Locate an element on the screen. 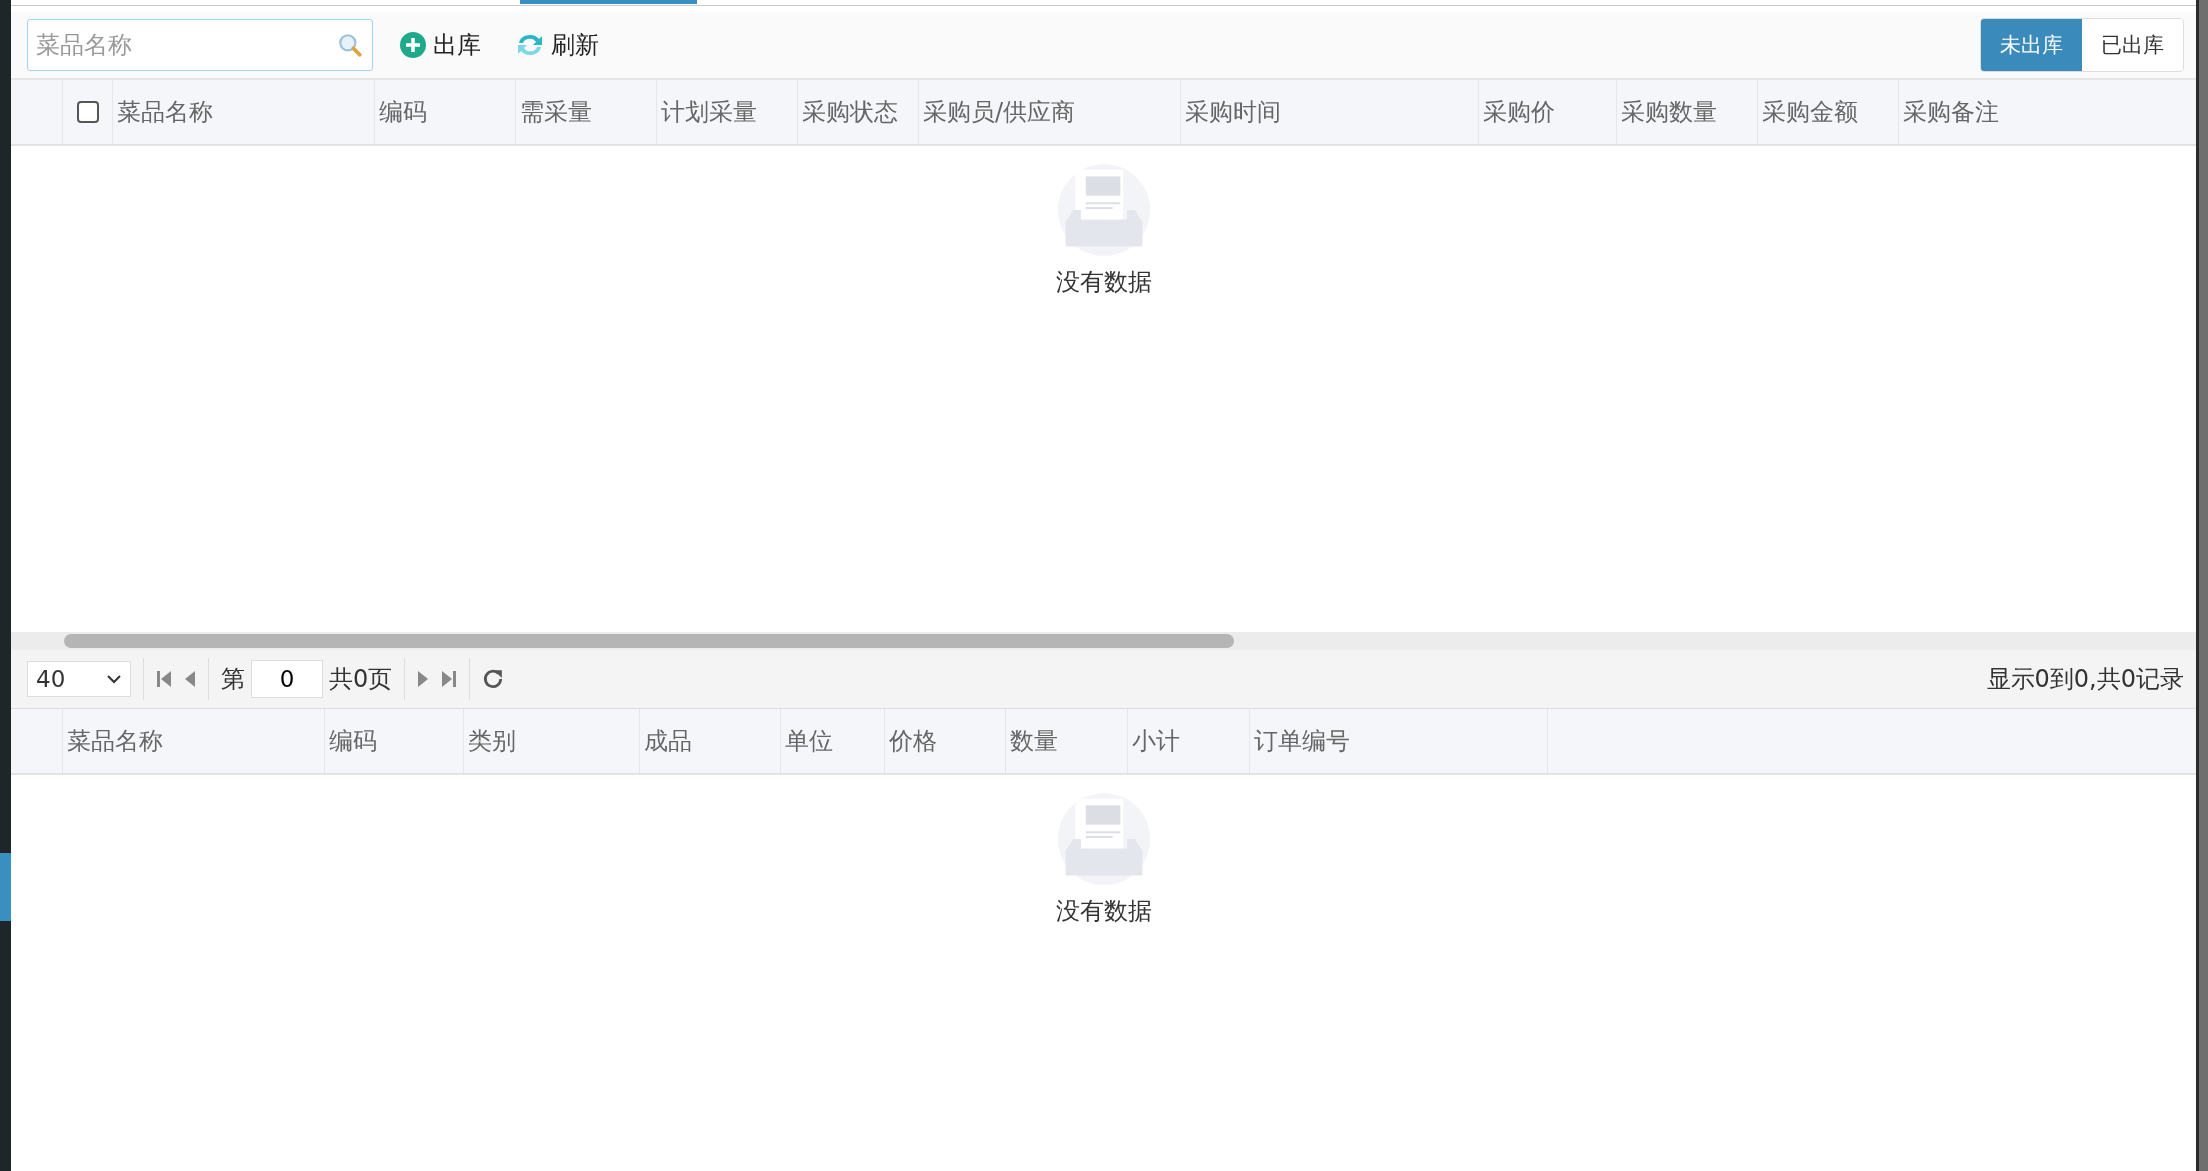  column-header: 数量 is located at coordinates (1034, 741).